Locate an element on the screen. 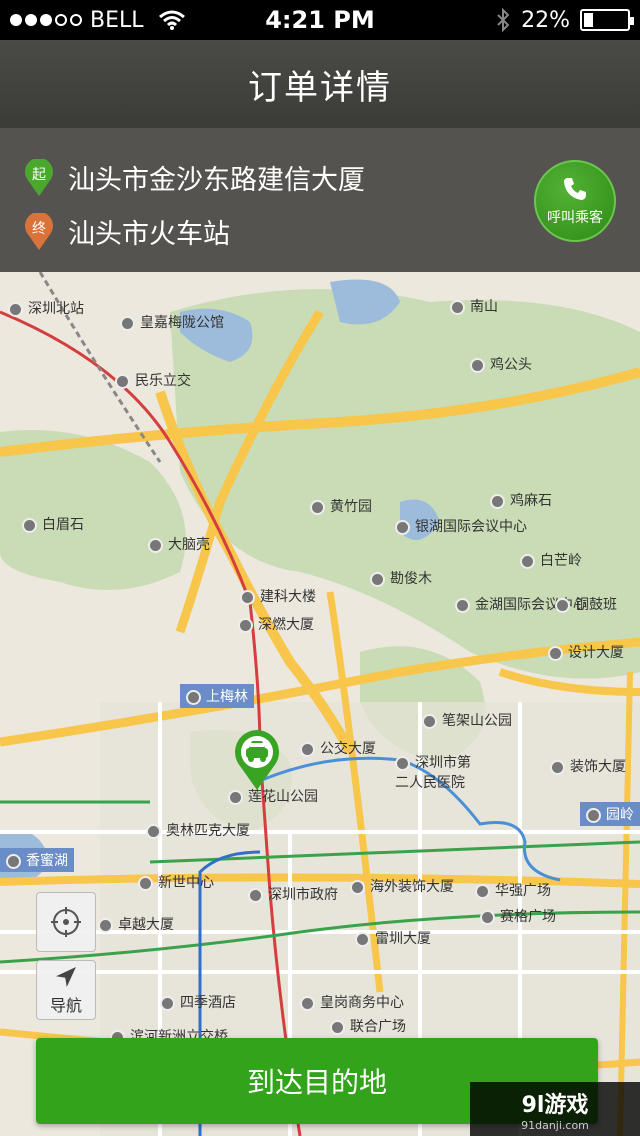 The height and width of the screenshot is (1136, 640). end-location-row: 终 汕头市火车站 is located at coordinates (127, 231).